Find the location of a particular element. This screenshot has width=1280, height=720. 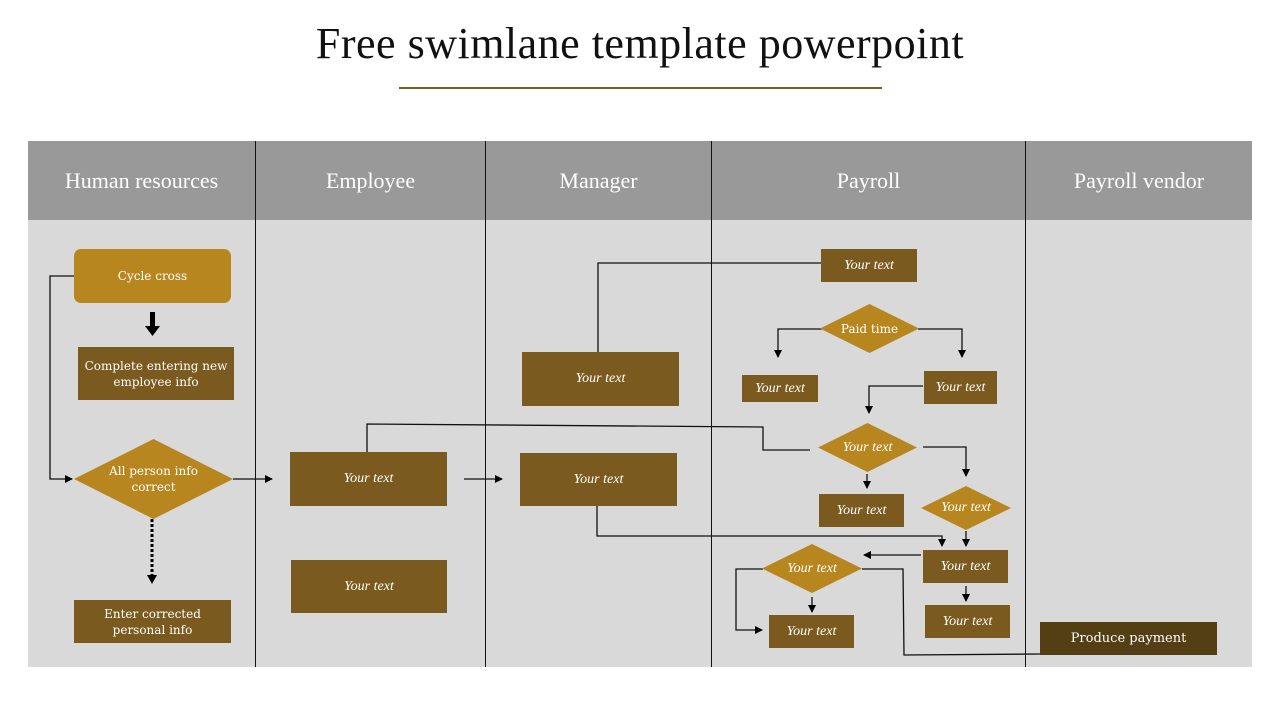

decision-all-person-info: All person info correct is located at coordinates (153, 479).